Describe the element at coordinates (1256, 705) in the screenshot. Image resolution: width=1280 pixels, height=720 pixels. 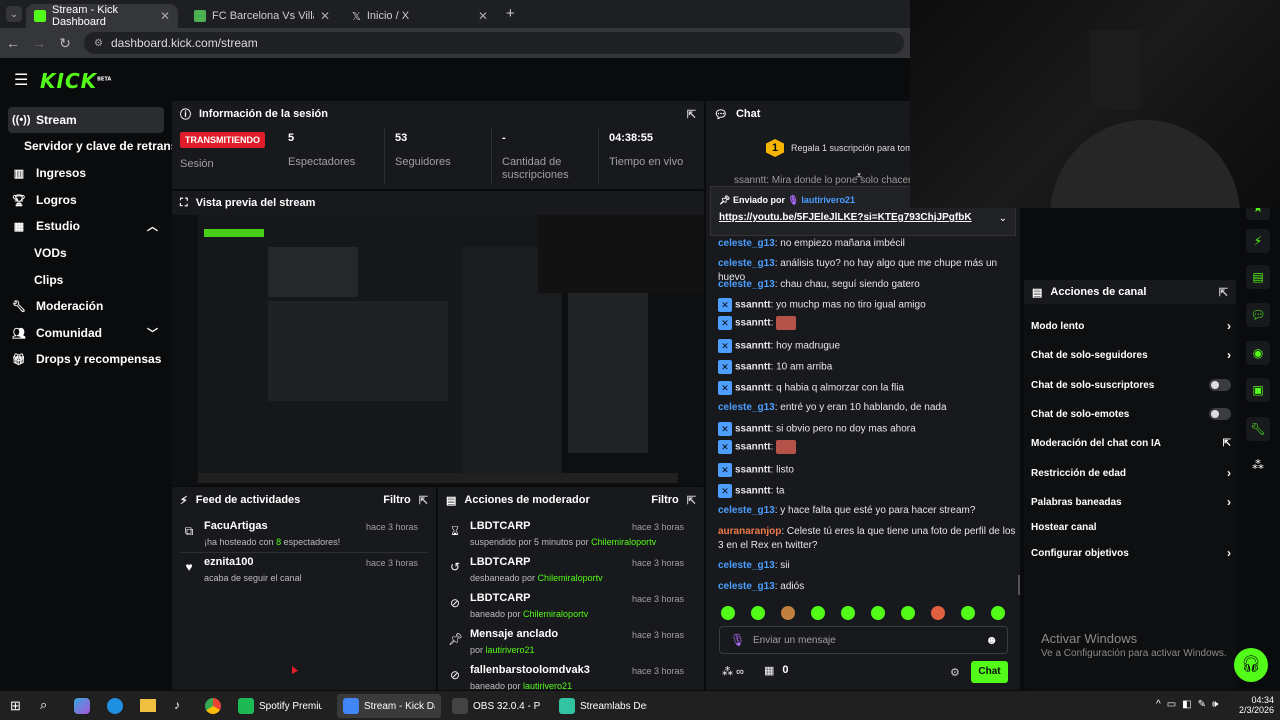
I see `clock: 04:34 2/3/2026` at that location.